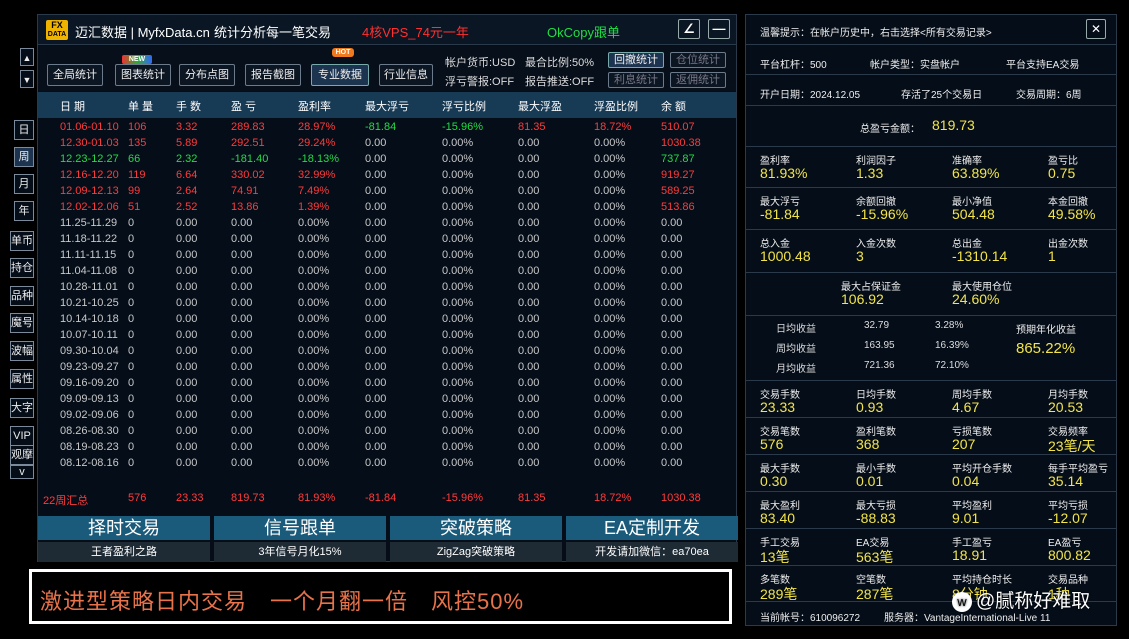 This screenshot has height=639, width=1129. What do you see at coordinates (24, 157) in the screenshot?
I see `sidebar-item: 周` at bounding box center [24, 157].